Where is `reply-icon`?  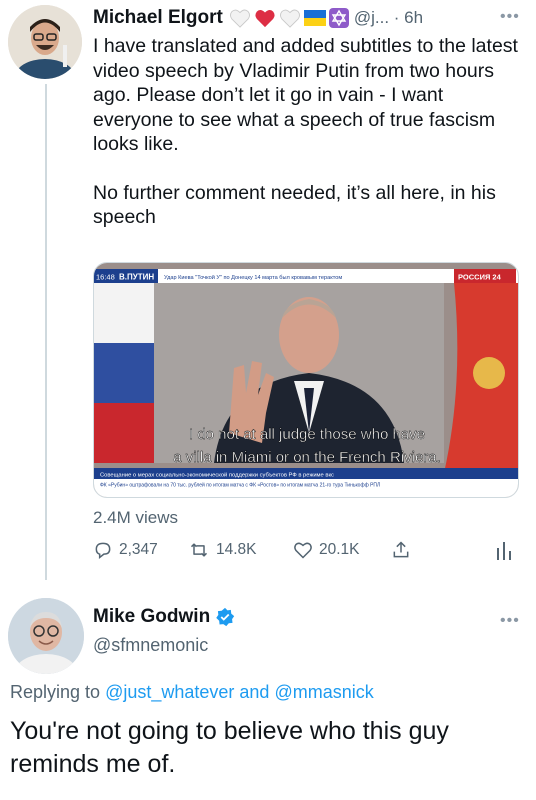 reply-icon is located at coordinates (103, 551).